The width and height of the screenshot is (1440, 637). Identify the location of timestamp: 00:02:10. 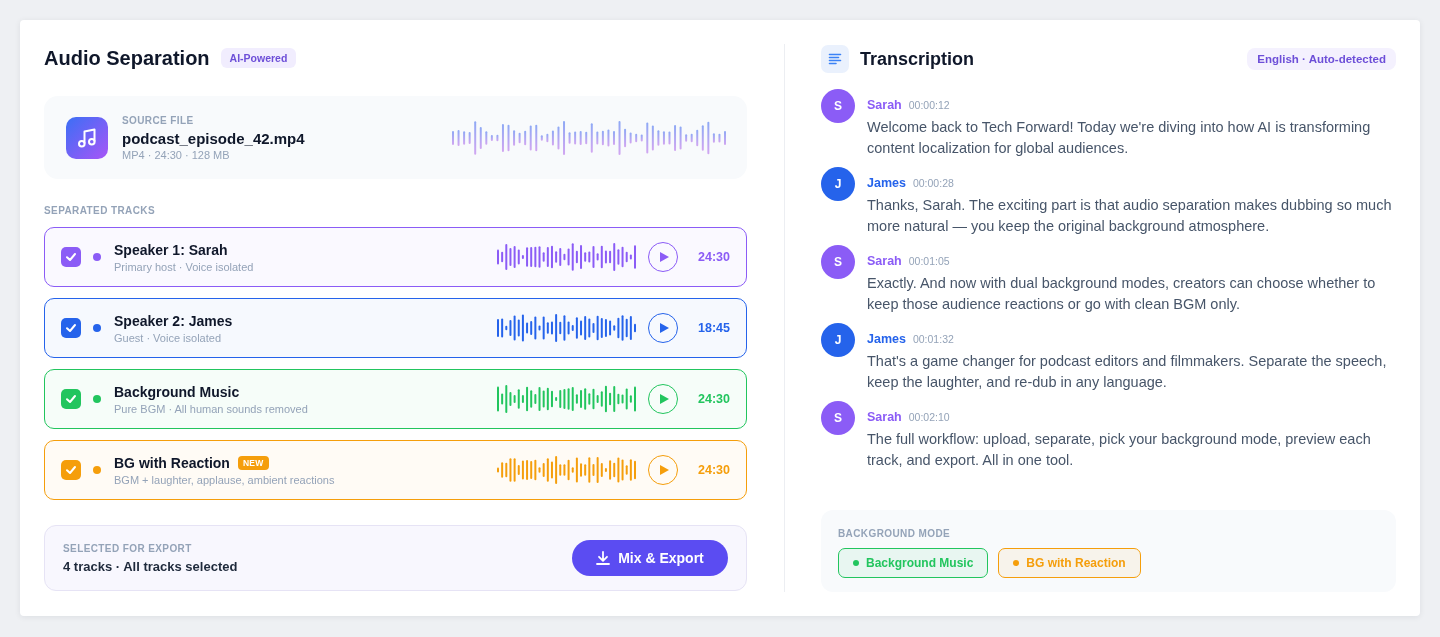
(929, 417).